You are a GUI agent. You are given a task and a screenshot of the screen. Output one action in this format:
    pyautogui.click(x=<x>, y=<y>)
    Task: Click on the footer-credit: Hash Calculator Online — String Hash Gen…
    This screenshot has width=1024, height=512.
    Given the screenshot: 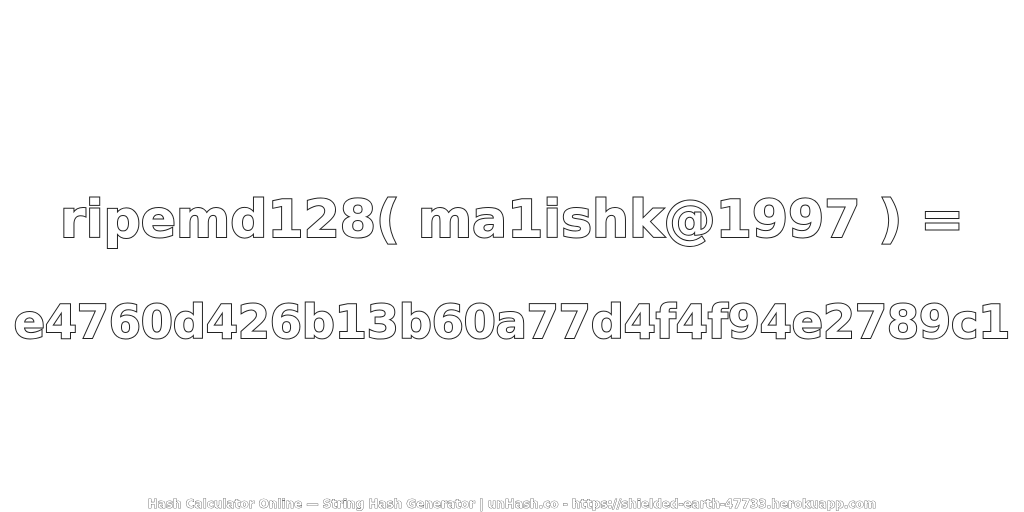 What is the action you would take?
    pyautogui.click(x=512, y=504)
    